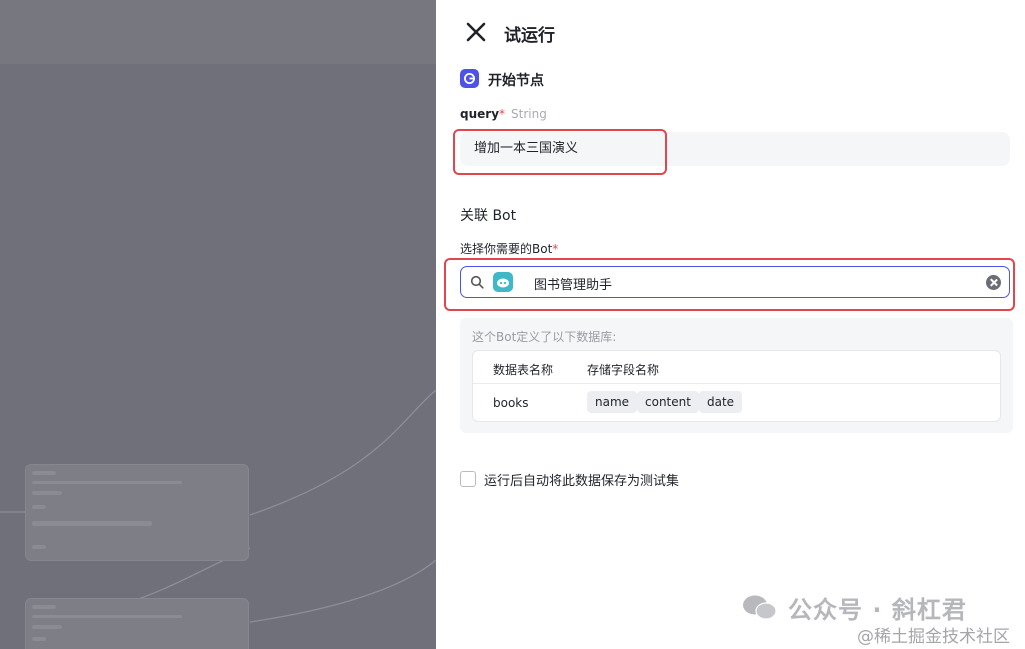 This screenshot has height=649, width=1025. What do you see at coordinates (668, 402) in the screenshot?
I see `field-tag: content` at bounding box center [668, 402].